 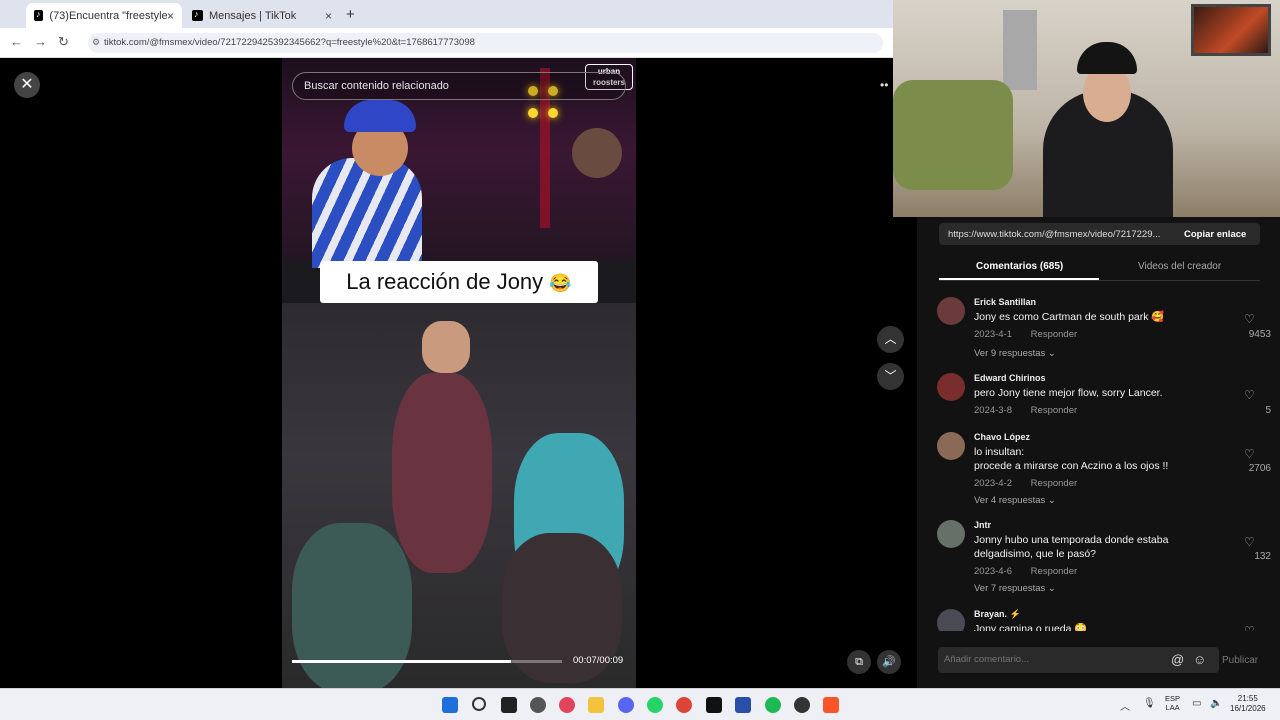 What do you see at coordinates (1025, 410) in the screenshot?
I see `comment-meta: 2024-3-8 Responder` at bounding box center [1025, 410].